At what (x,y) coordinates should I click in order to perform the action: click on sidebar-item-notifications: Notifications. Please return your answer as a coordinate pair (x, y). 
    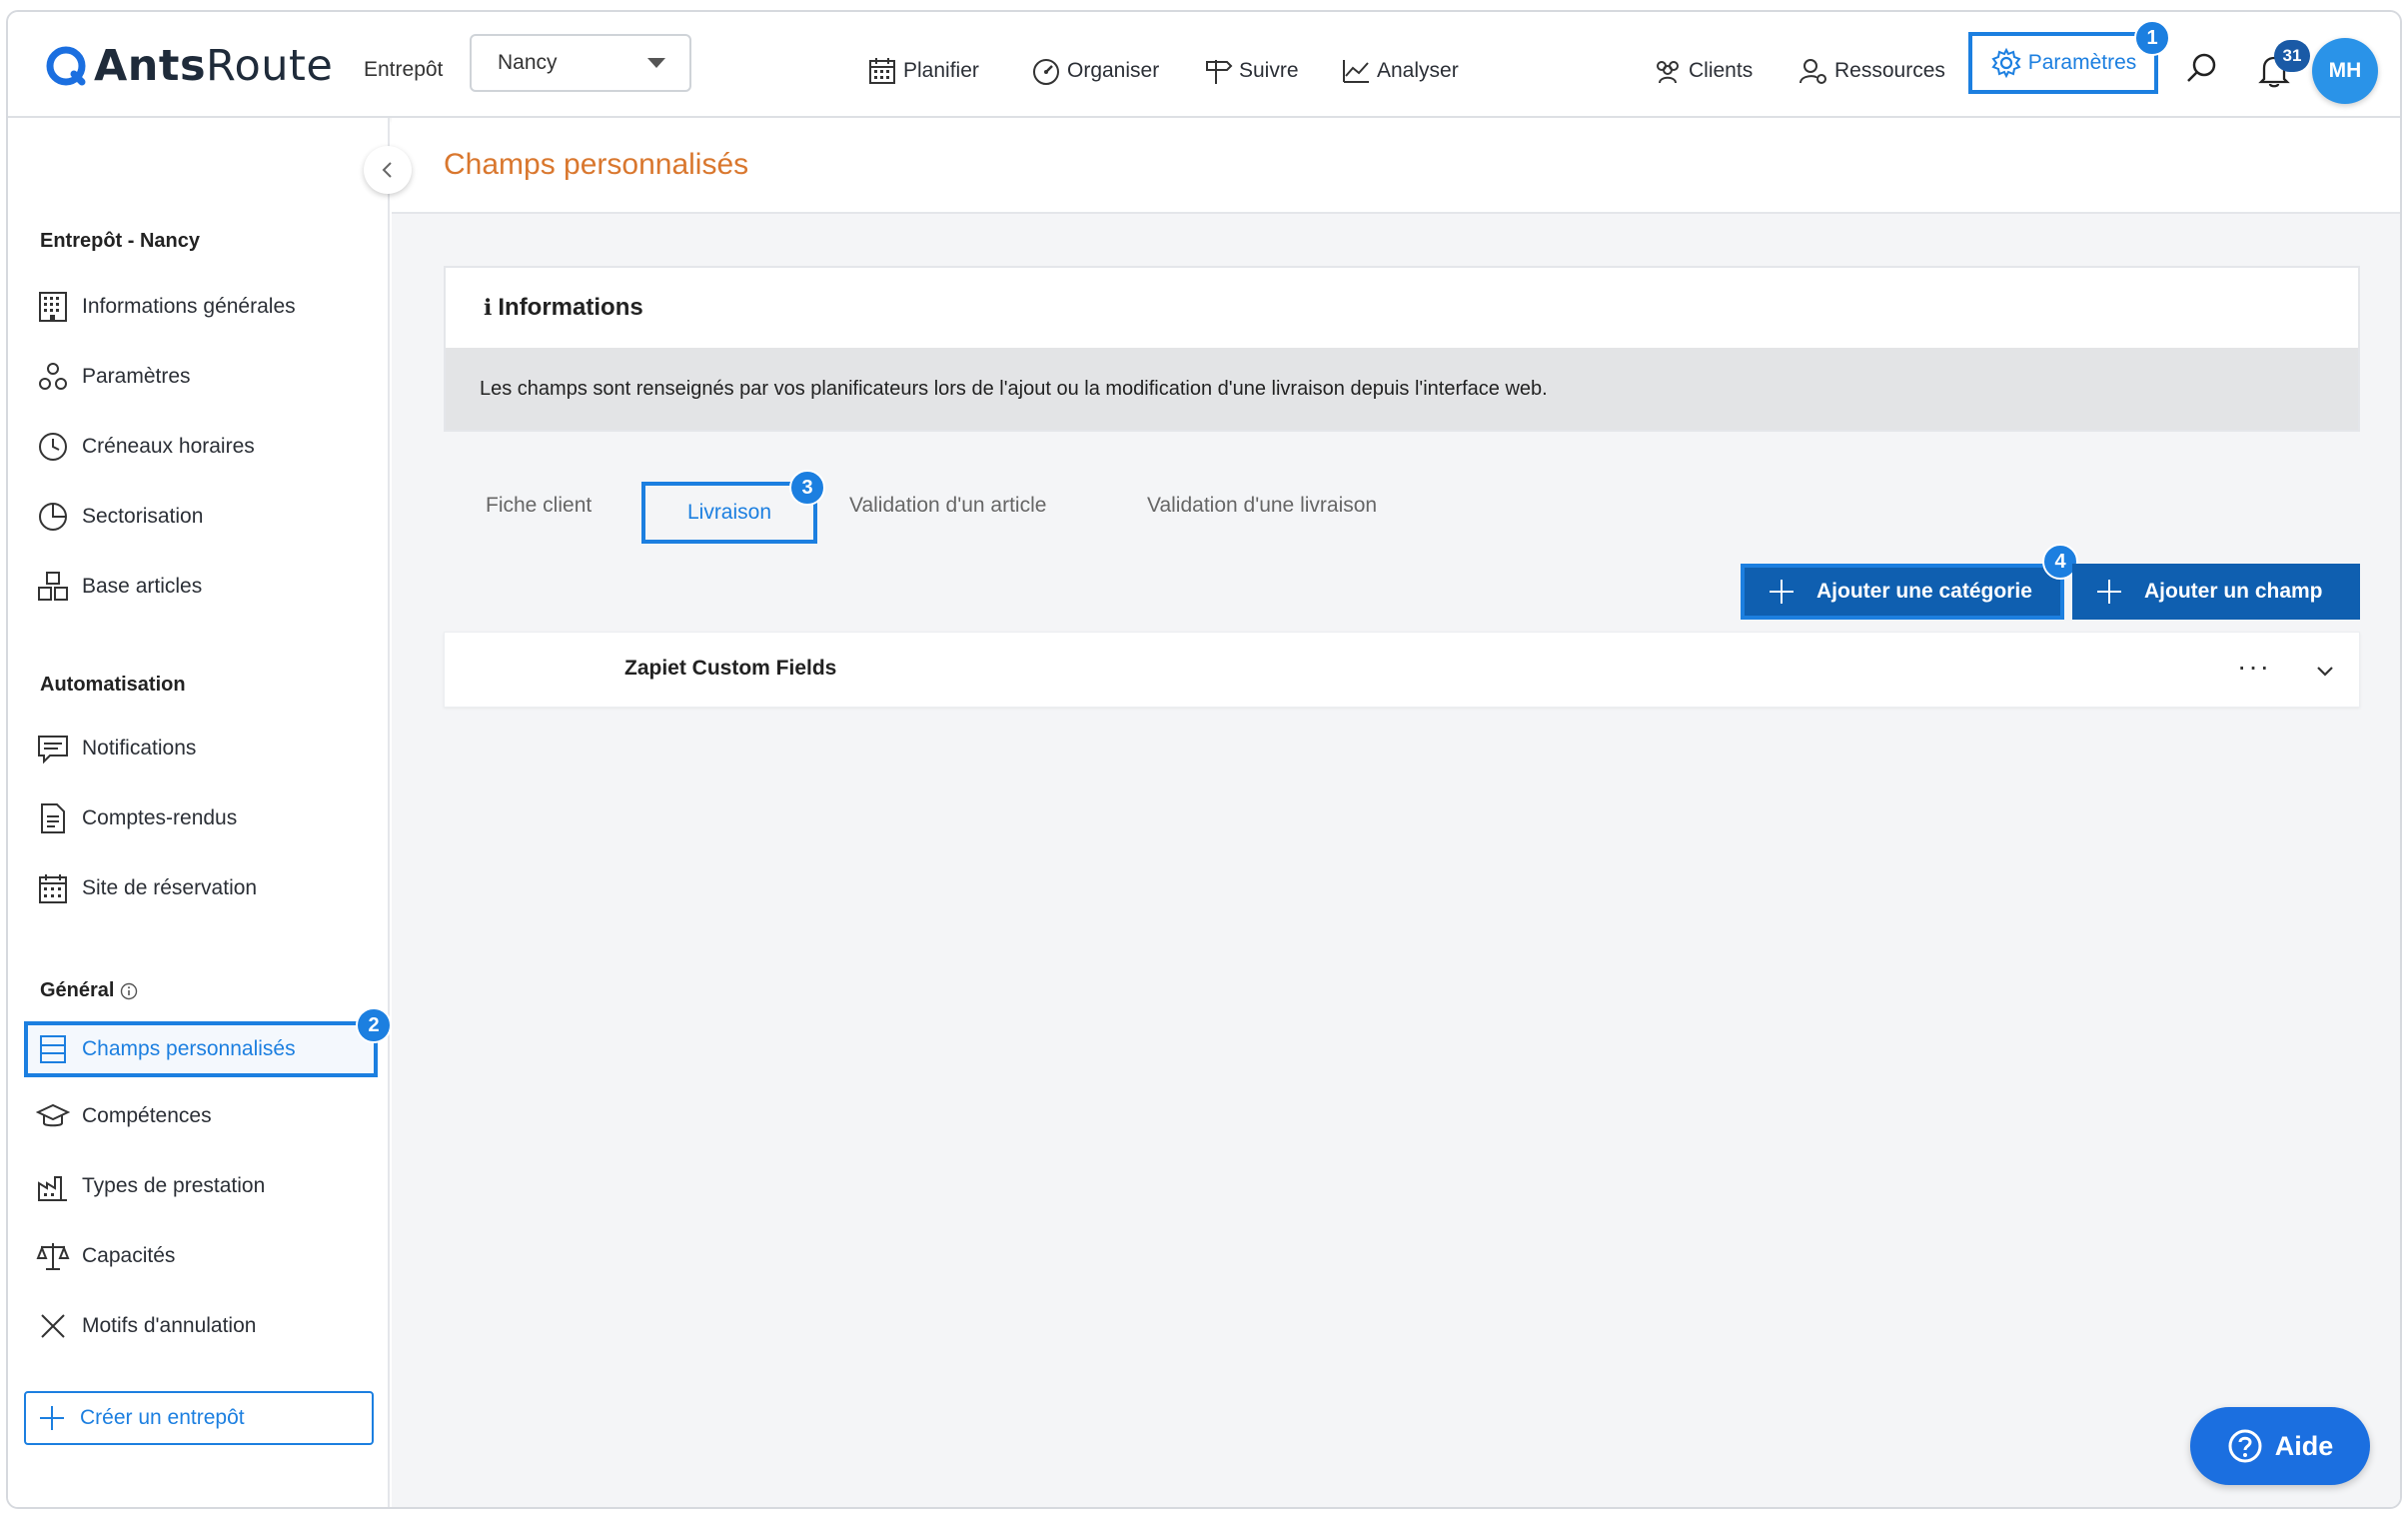
    Looking at the image, I should click on (116, 748).